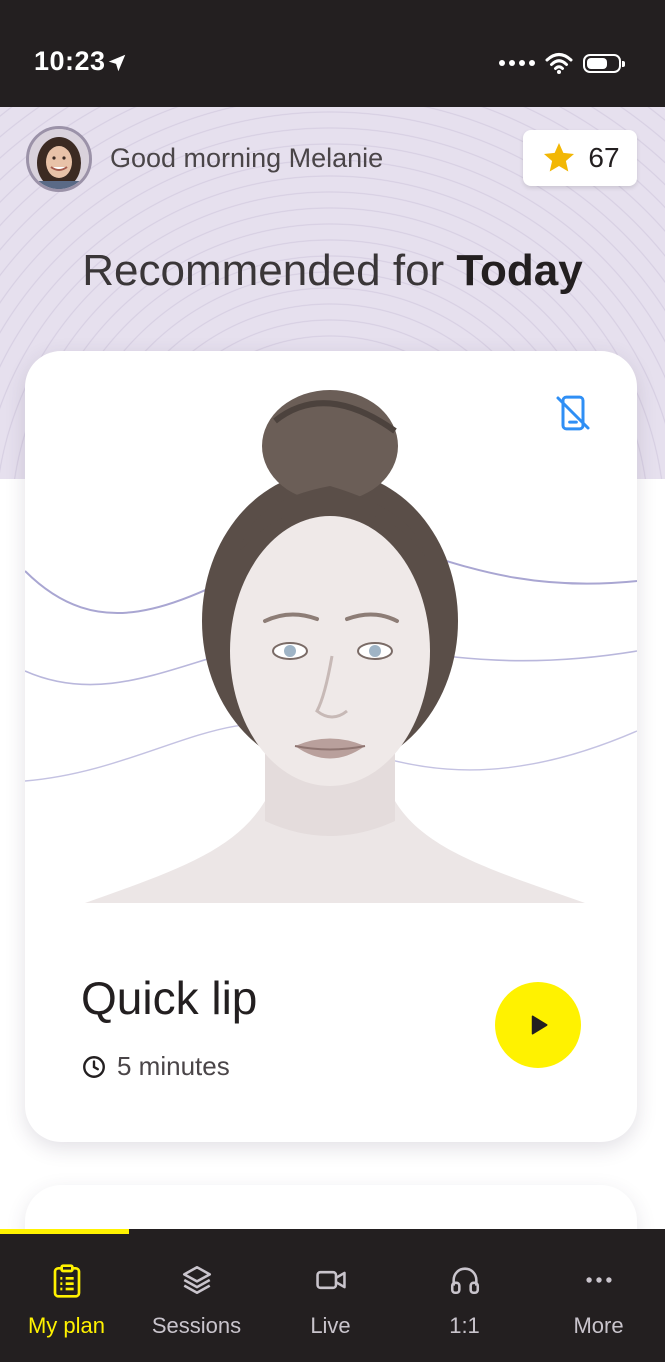  I want to click on clipboard-icon, so click(66, 1281).